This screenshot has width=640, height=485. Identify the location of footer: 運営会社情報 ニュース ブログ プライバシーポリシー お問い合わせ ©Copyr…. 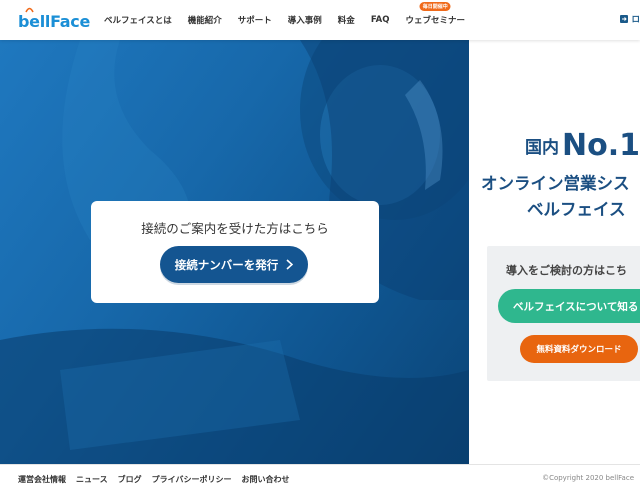
(320, 474).